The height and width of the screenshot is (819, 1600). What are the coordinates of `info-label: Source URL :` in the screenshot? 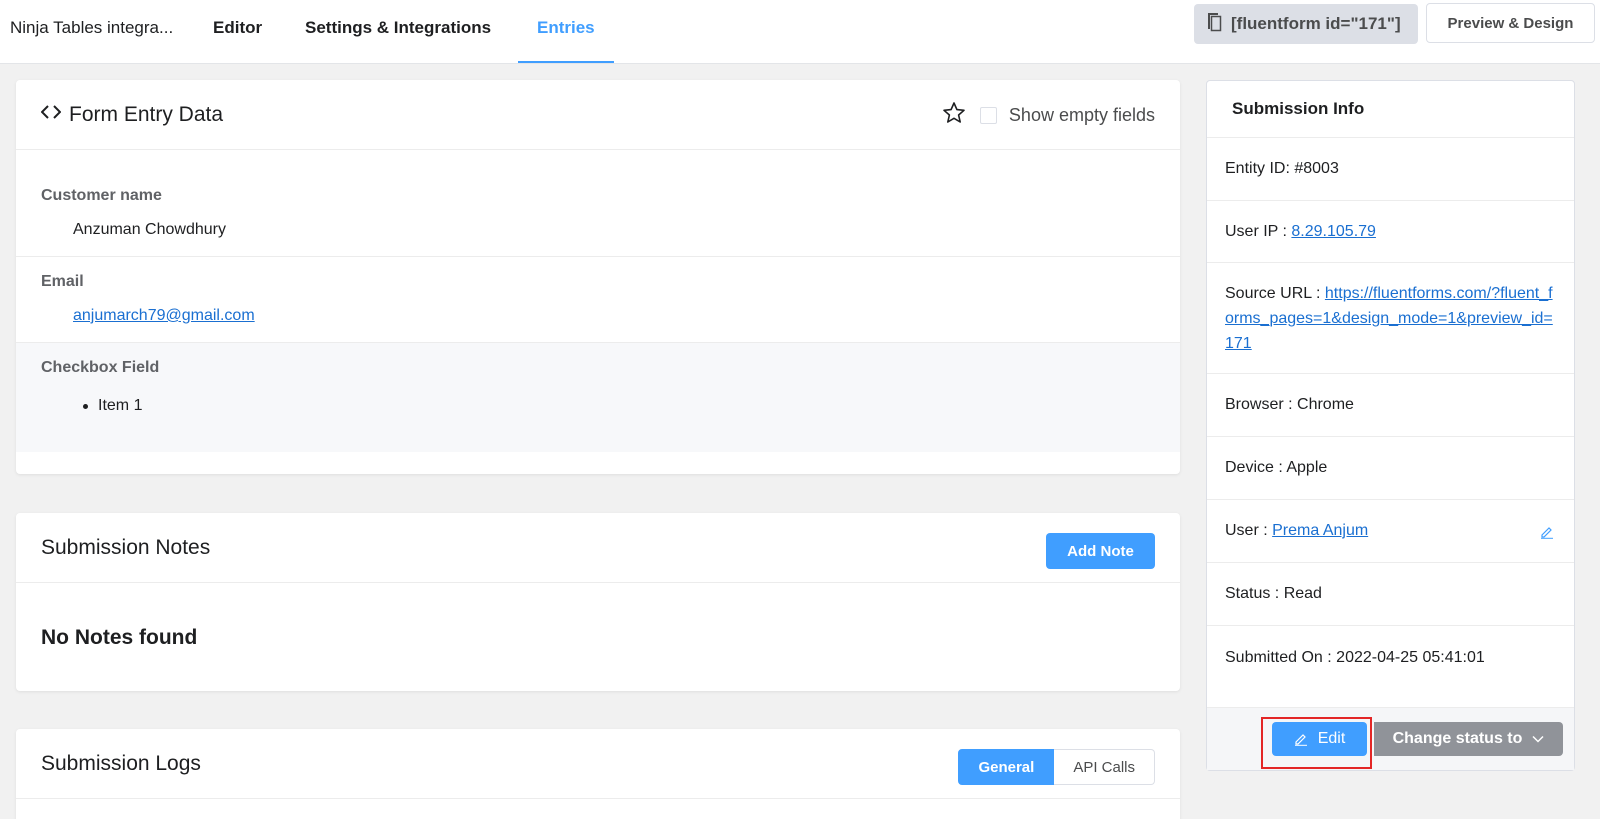 It's located at (1273, 293).